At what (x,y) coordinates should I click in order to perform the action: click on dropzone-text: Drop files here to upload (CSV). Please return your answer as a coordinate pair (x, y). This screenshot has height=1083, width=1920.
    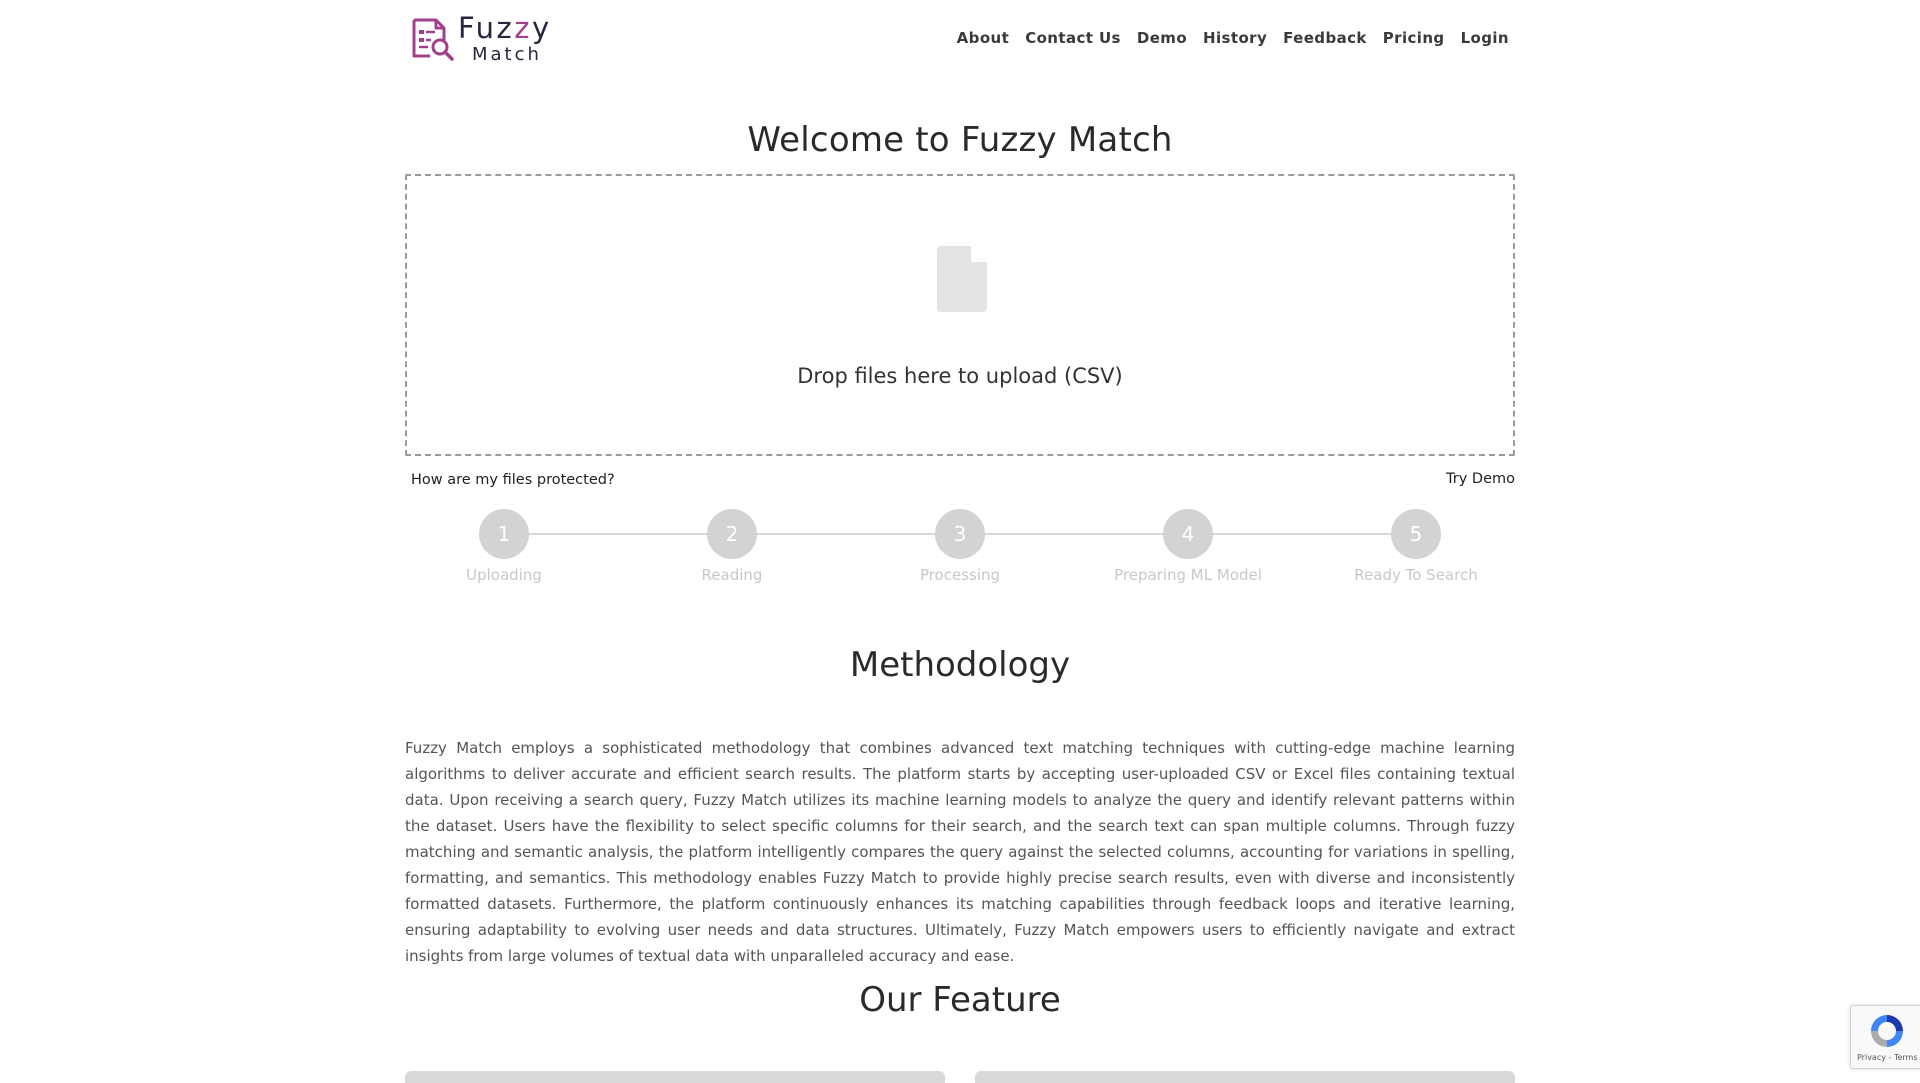
    Looking at the image, I should click on (960, 376).